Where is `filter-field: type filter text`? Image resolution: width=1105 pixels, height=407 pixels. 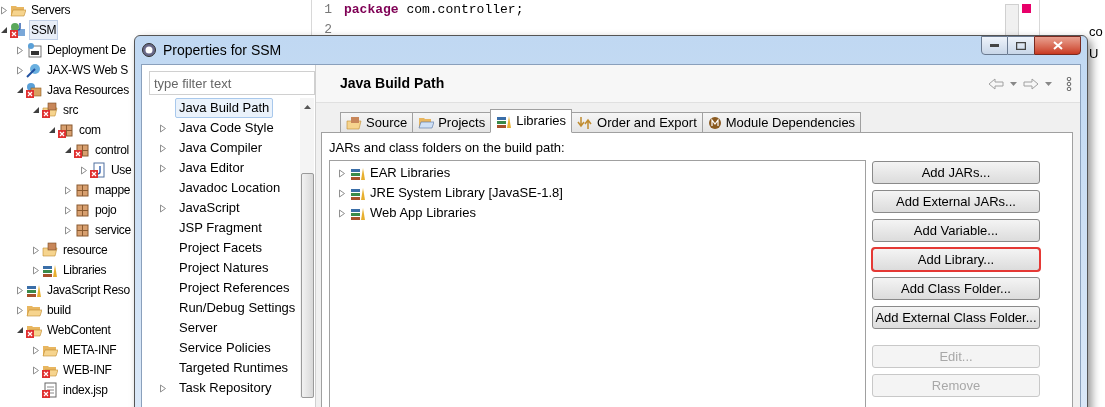 filter-field: type filter text is located at coordinates (232, 83).